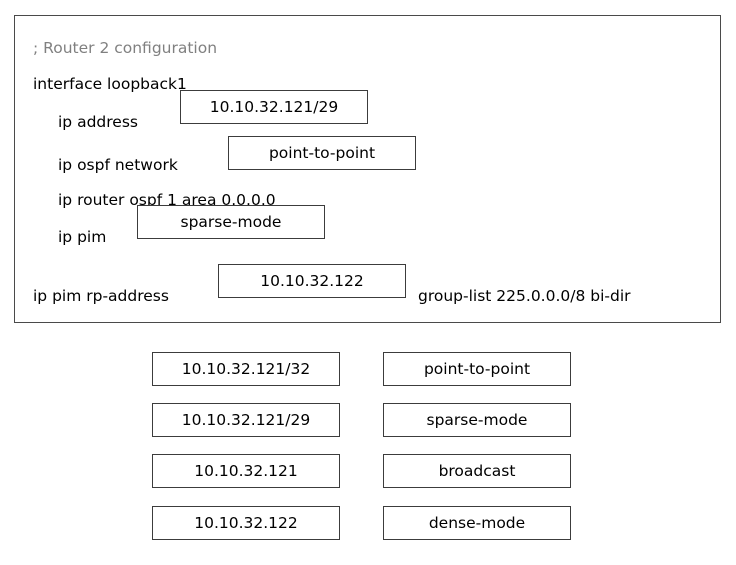  I want to click on option-label: 10.10.32.121/32, so click(246, 369).